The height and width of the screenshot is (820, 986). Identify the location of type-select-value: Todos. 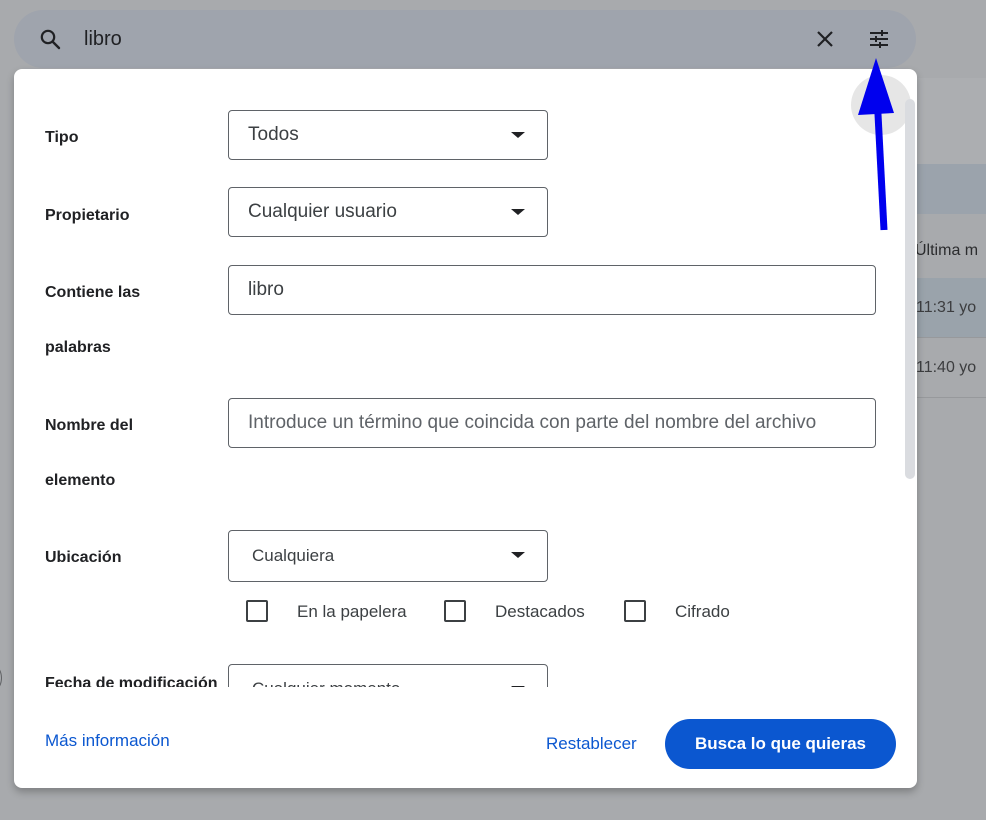
(273, 134).